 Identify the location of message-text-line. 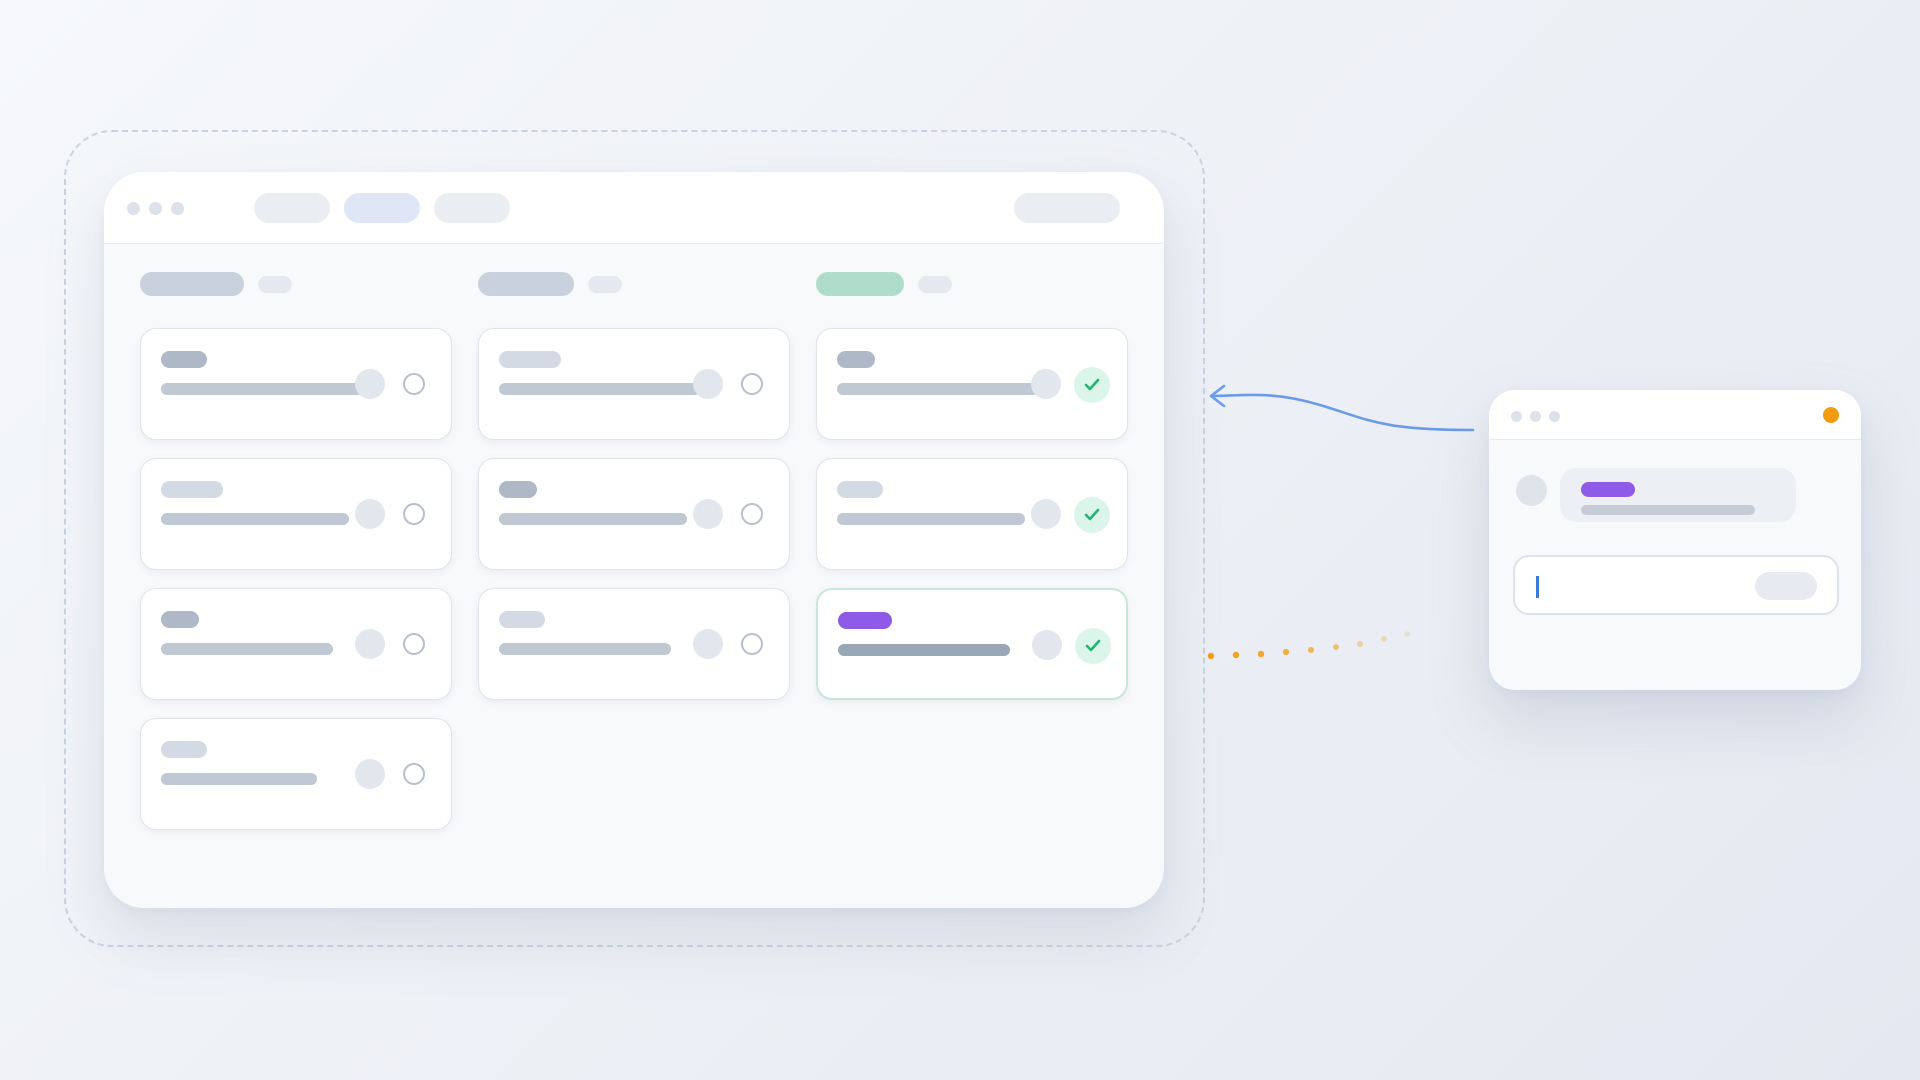
(1668, 510).